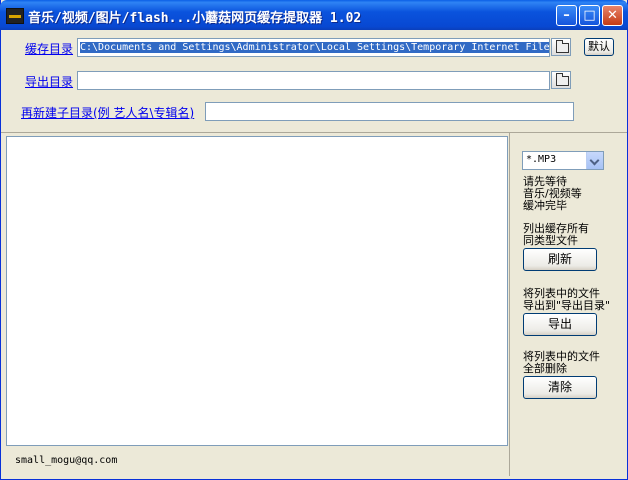  What do you see at coordinates (49, 48) in the screenshot?
I see `cache-dir-label: 缓存目录` at bounding box center [49, 48].